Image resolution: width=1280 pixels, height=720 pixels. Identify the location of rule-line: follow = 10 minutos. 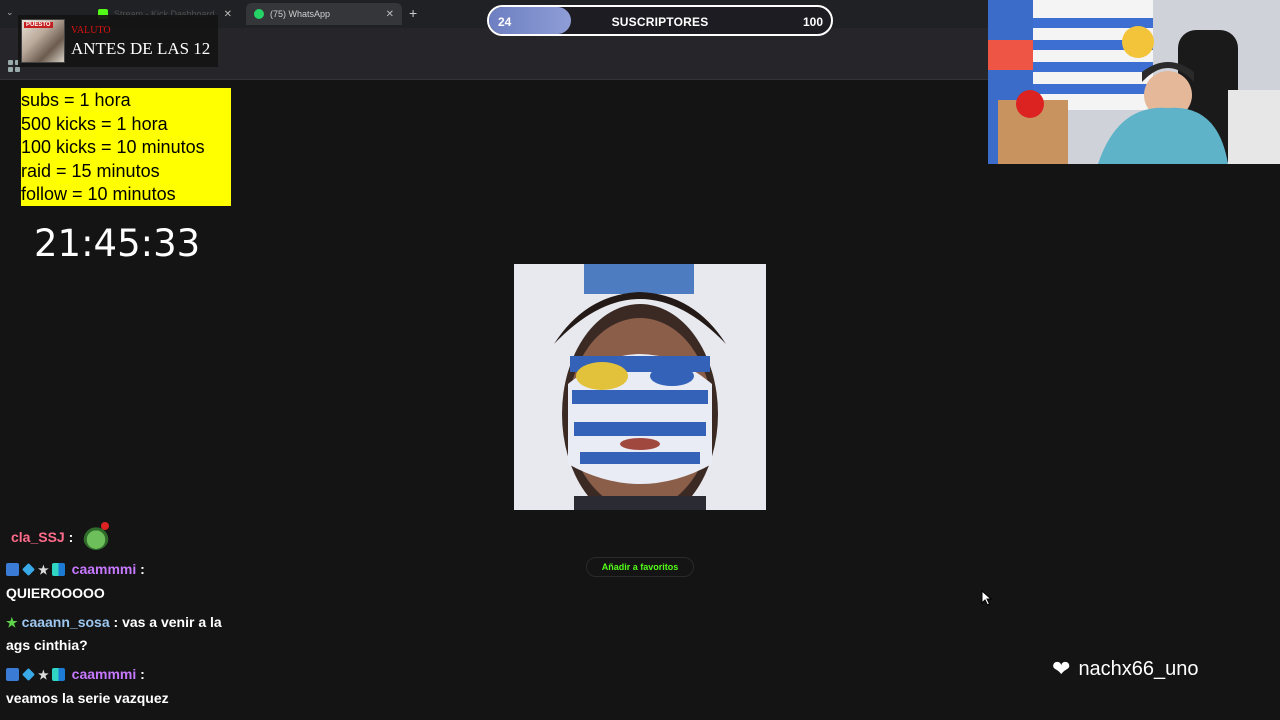
(98, 194).